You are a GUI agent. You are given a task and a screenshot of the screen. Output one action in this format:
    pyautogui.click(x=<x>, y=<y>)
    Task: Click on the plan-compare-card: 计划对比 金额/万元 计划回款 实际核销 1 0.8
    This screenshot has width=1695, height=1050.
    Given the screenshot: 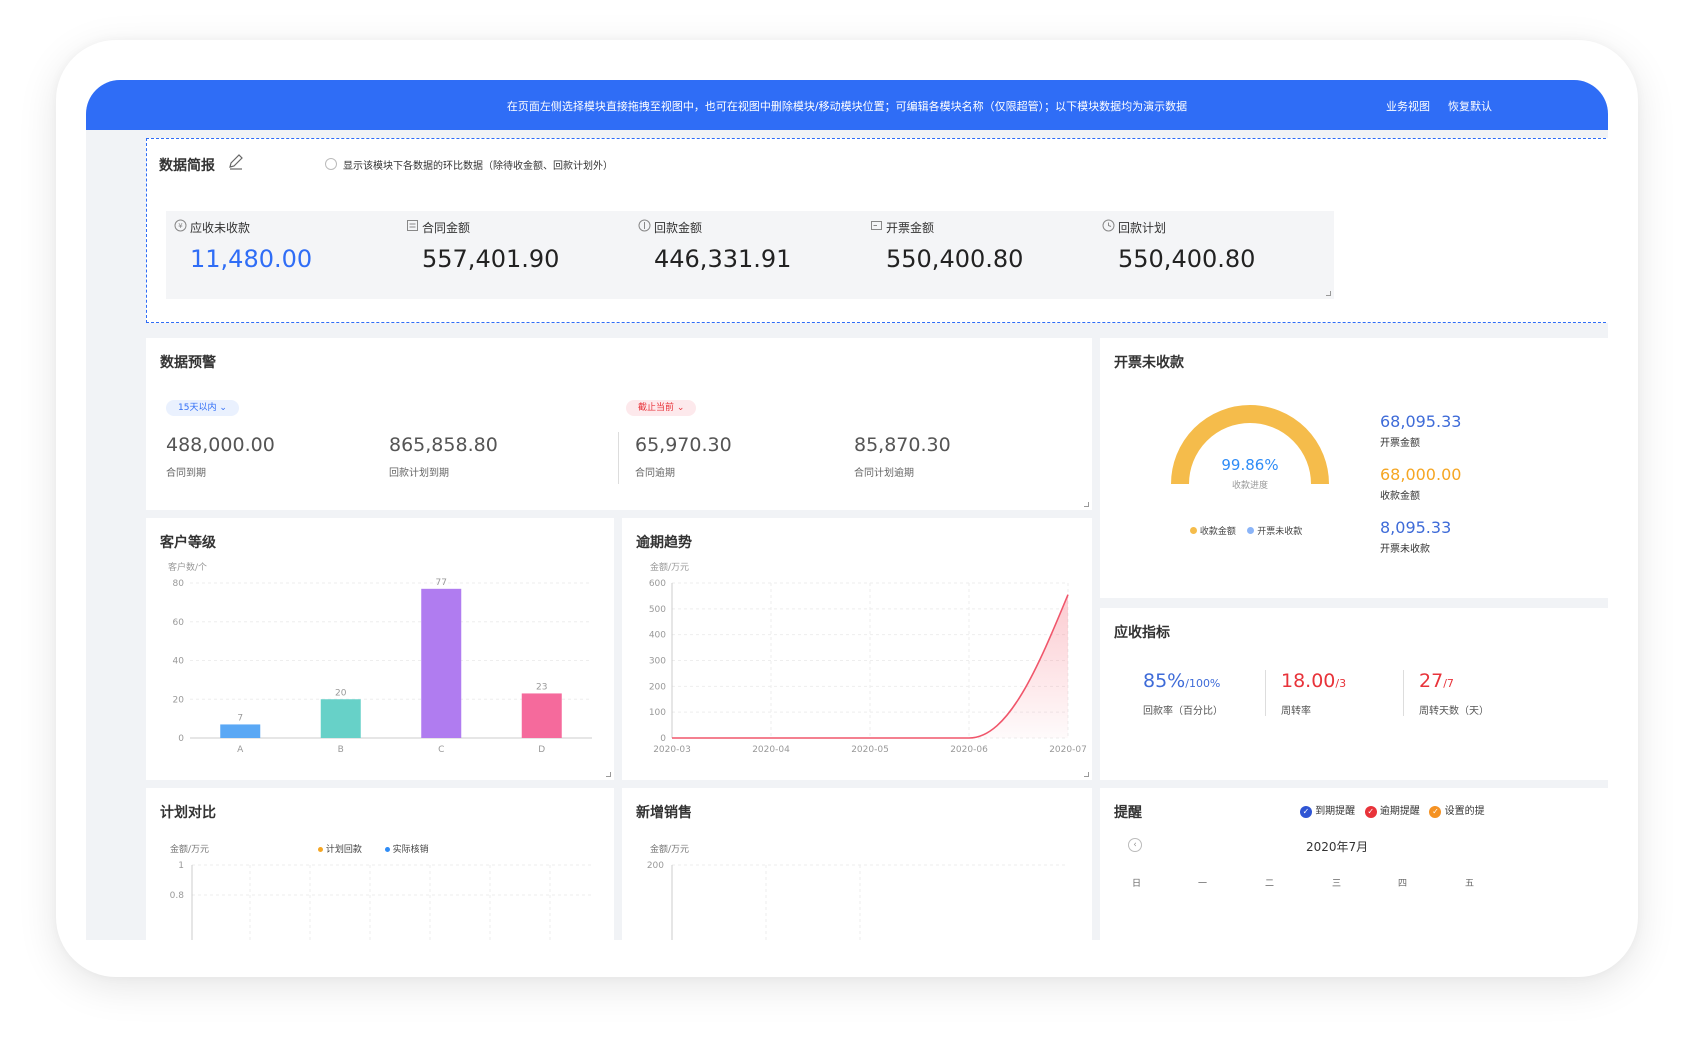 What is the action you would take?
    pyautogui.click(x=380, y=864)
    